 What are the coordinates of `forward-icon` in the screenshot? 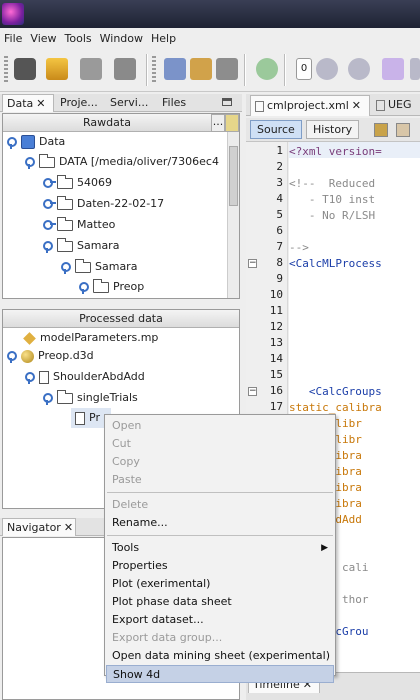 It's located at (403, 130).